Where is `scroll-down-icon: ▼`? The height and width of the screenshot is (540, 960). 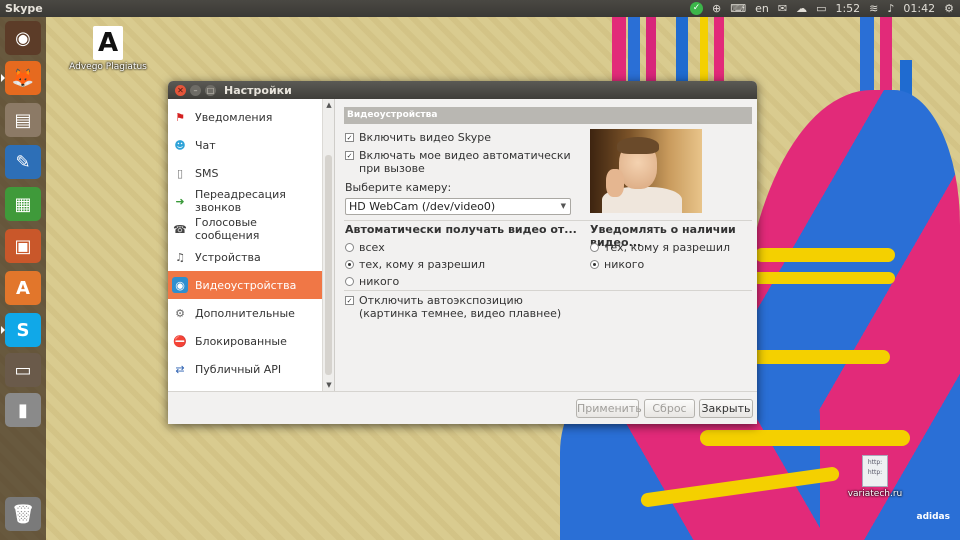 scroll-down-icon: ▼ is located at coordinates (329, 385).